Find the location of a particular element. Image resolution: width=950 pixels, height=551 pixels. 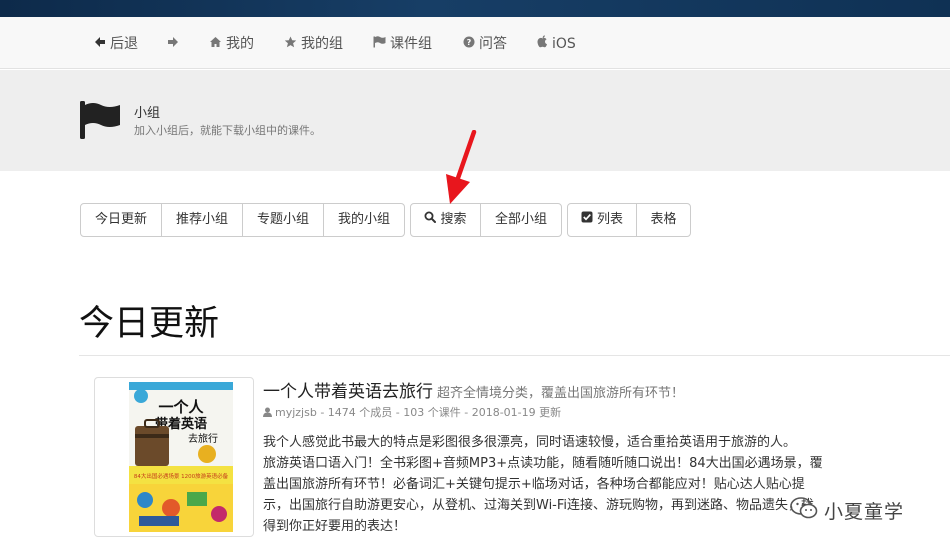

nav-mine: 我的 is located at coordinates (231, 44).